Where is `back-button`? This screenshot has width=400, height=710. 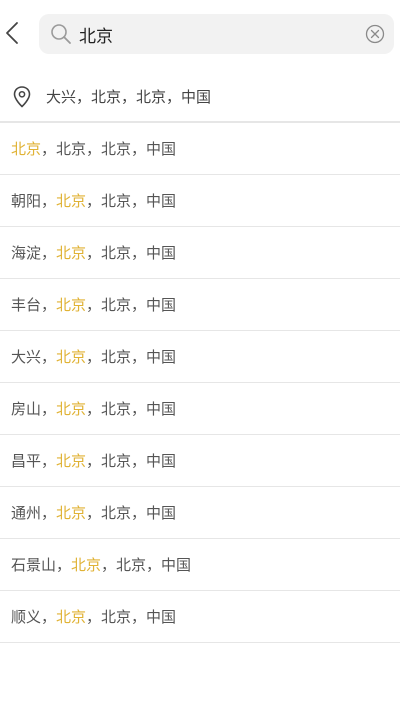 back-button is located at coordinates (13, 33).